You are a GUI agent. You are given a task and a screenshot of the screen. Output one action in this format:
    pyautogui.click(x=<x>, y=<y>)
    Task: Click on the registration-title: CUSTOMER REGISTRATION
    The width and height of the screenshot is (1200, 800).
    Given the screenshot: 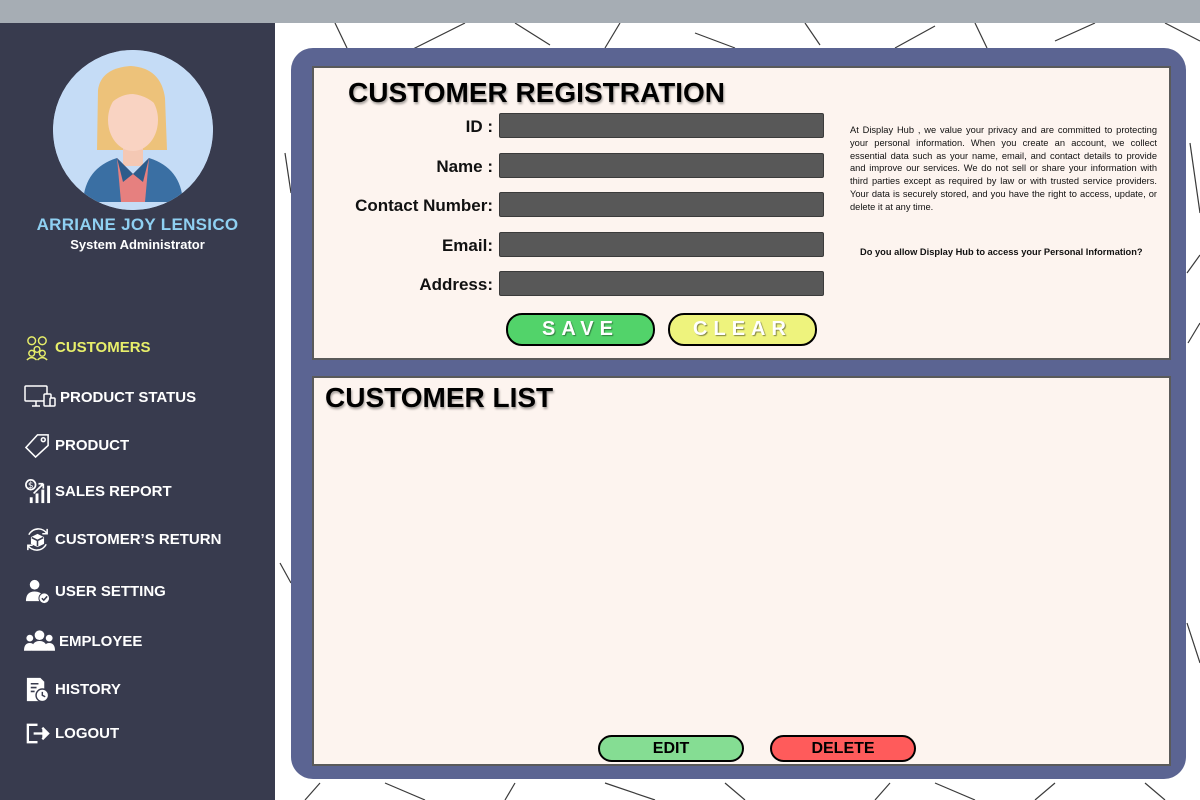 What is the action you would take?
    pyautogui.click(x=536, y=92)
    